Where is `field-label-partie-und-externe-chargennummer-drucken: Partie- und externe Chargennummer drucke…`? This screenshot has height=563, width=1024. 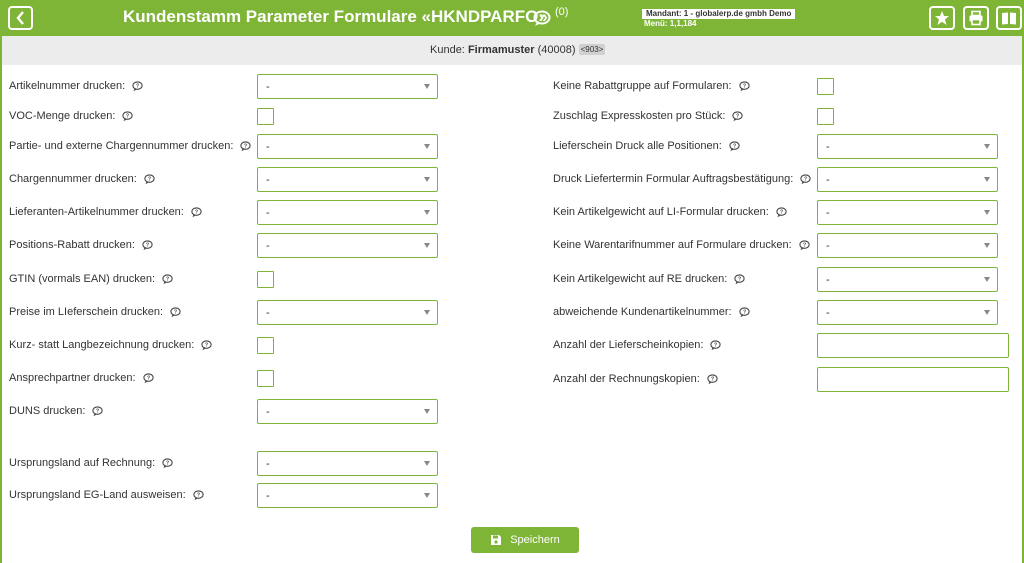 field-label-partie-und-externe-chargennummer-drucken: Partie- und externe Chargennummer drucke… is located at coordinates (130, 146).